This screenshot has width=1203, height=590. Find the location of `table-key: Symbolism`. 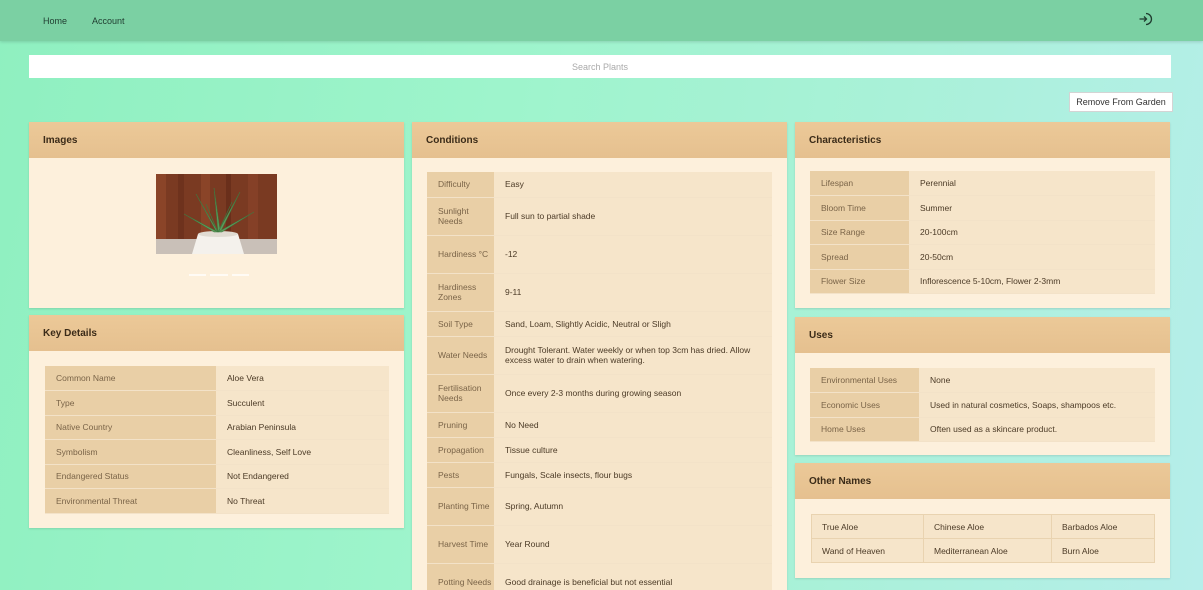

table-key: Symbolism is located at coordinates (130, 452).